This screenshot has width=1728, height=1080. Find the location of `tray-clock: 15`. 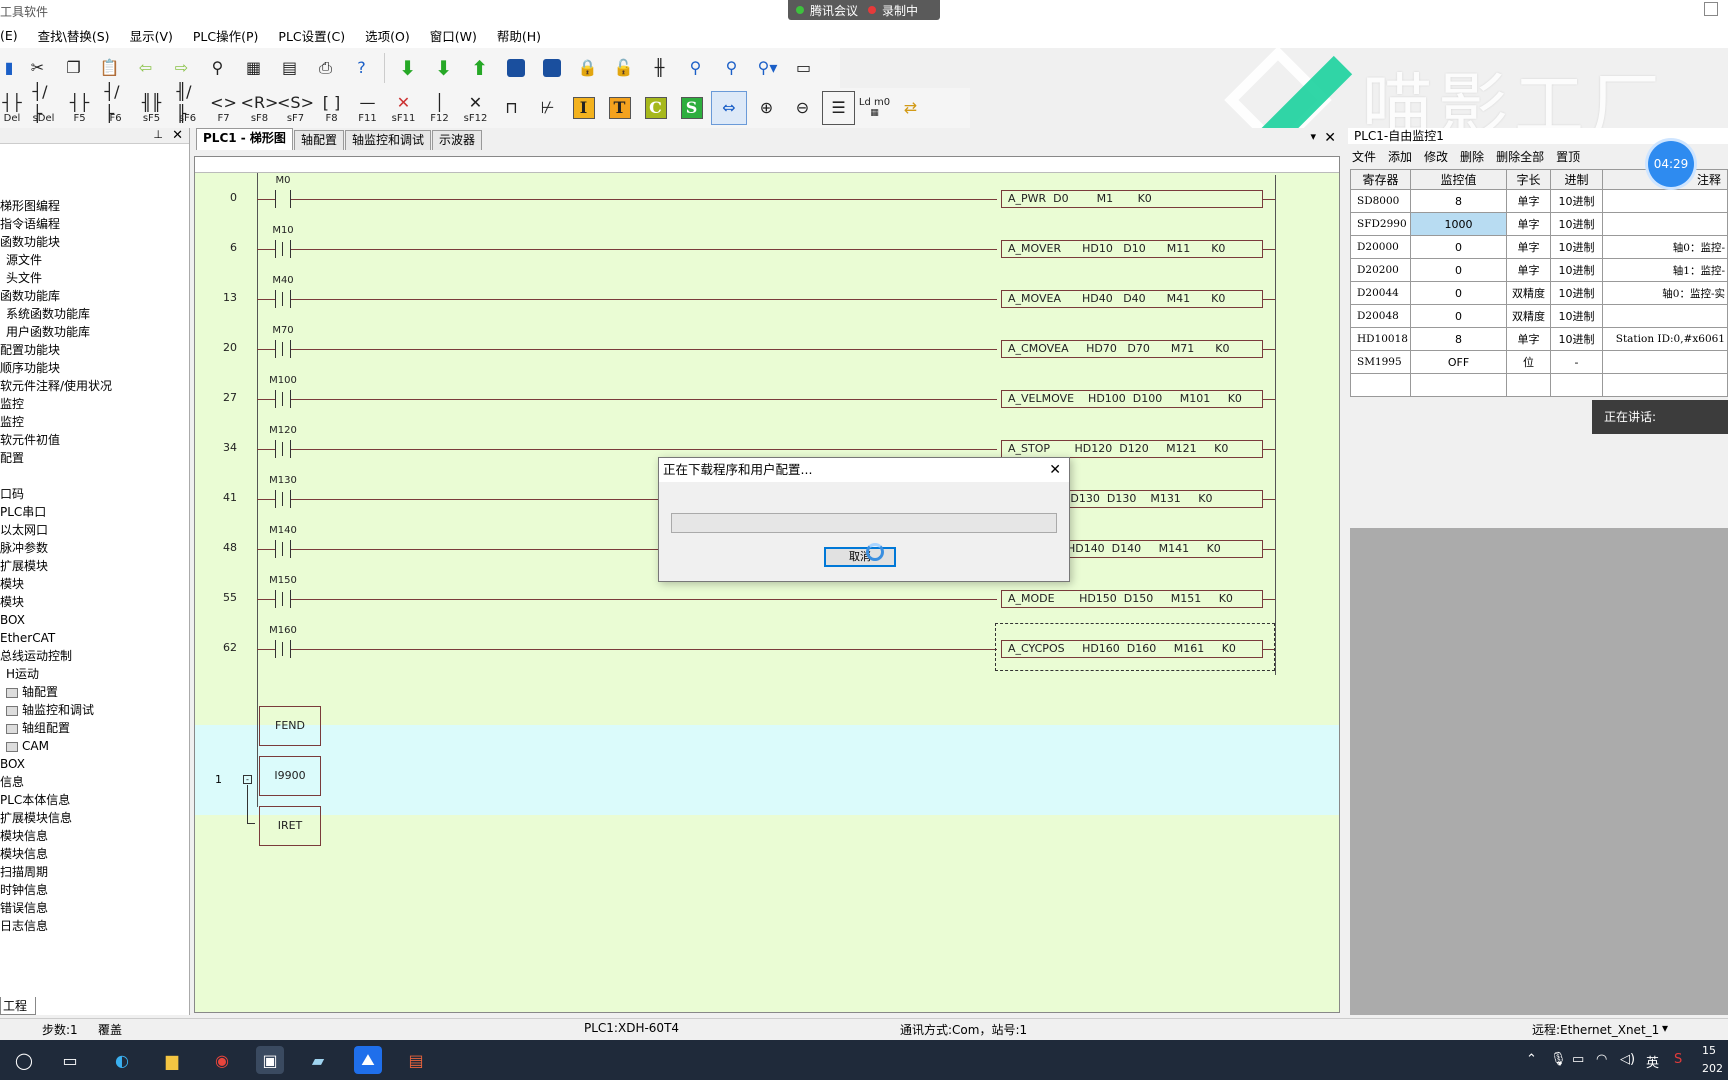

tray-clock: 15 is located at coordinates (1709, 1050).